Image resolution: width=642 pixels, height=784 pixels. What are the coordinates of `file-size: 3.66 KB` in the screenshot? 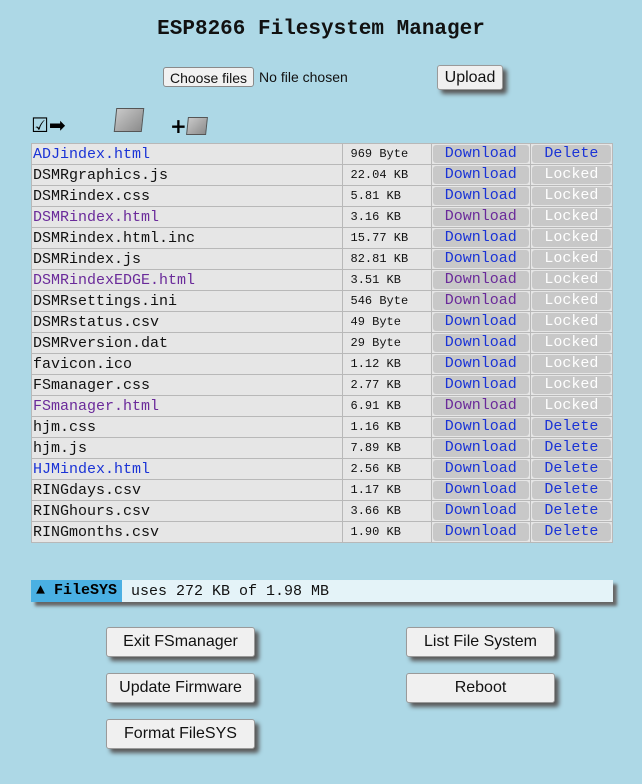 It's located at (386, 511).